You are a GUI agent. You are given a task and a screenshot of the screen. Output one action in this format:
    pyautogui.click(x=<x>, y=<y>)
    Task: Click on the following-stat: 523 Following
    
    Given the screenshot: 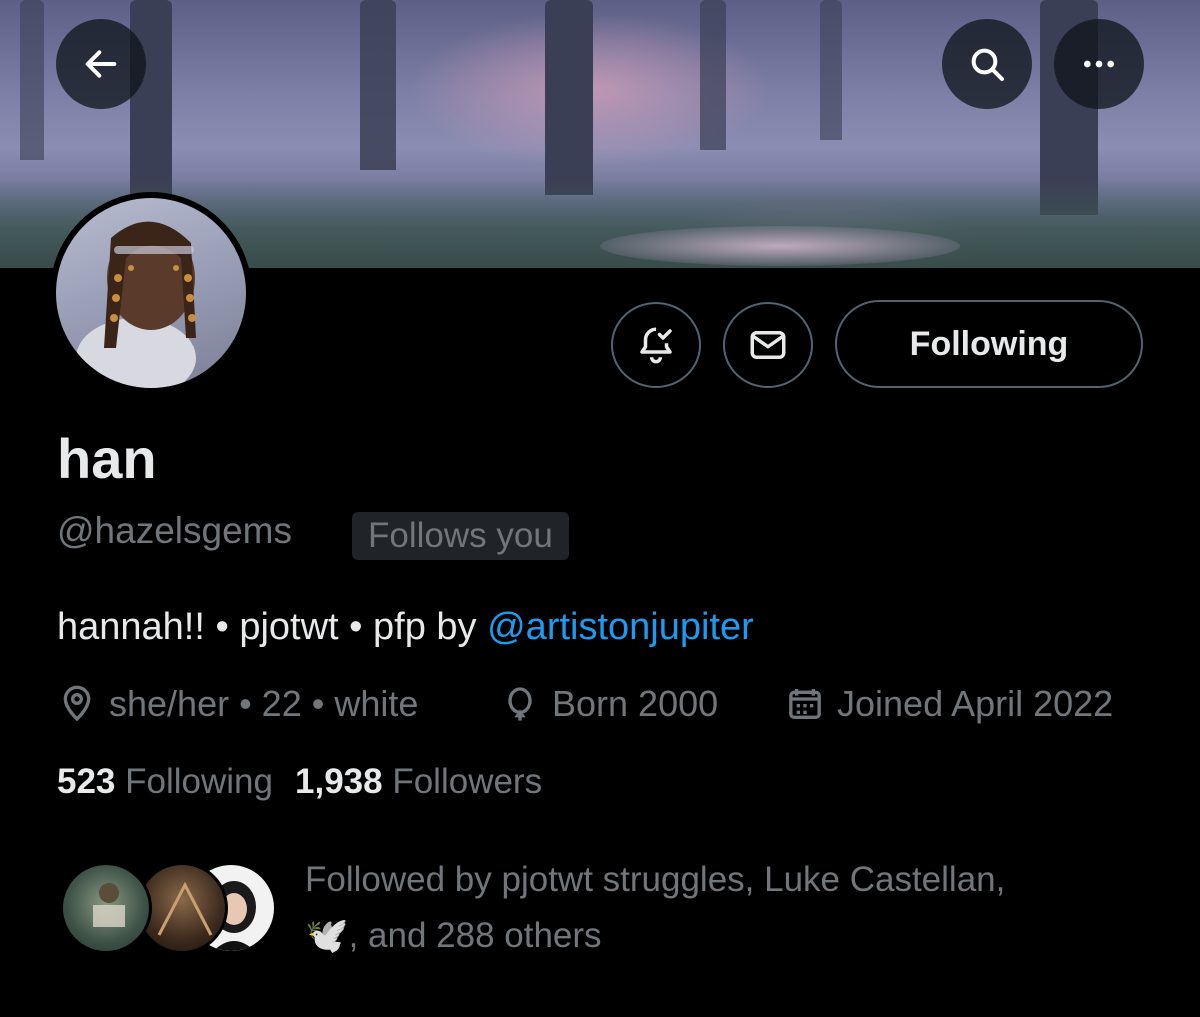 What is the action you would take?
    pyautogui.click(x=165, y=781)
    